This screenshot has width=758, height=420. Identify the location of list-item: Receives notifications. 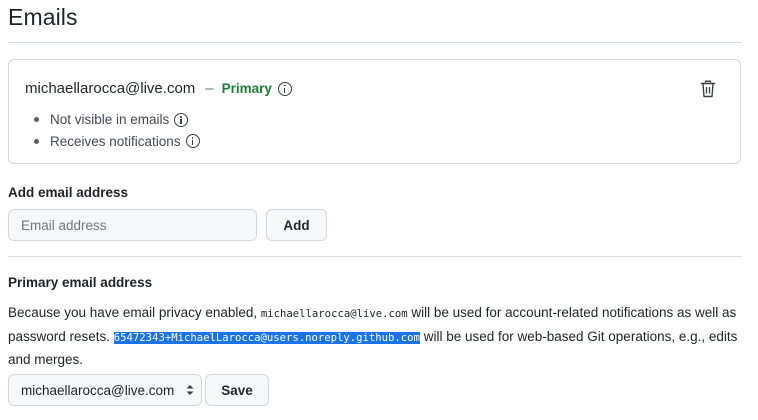
(116, 142).